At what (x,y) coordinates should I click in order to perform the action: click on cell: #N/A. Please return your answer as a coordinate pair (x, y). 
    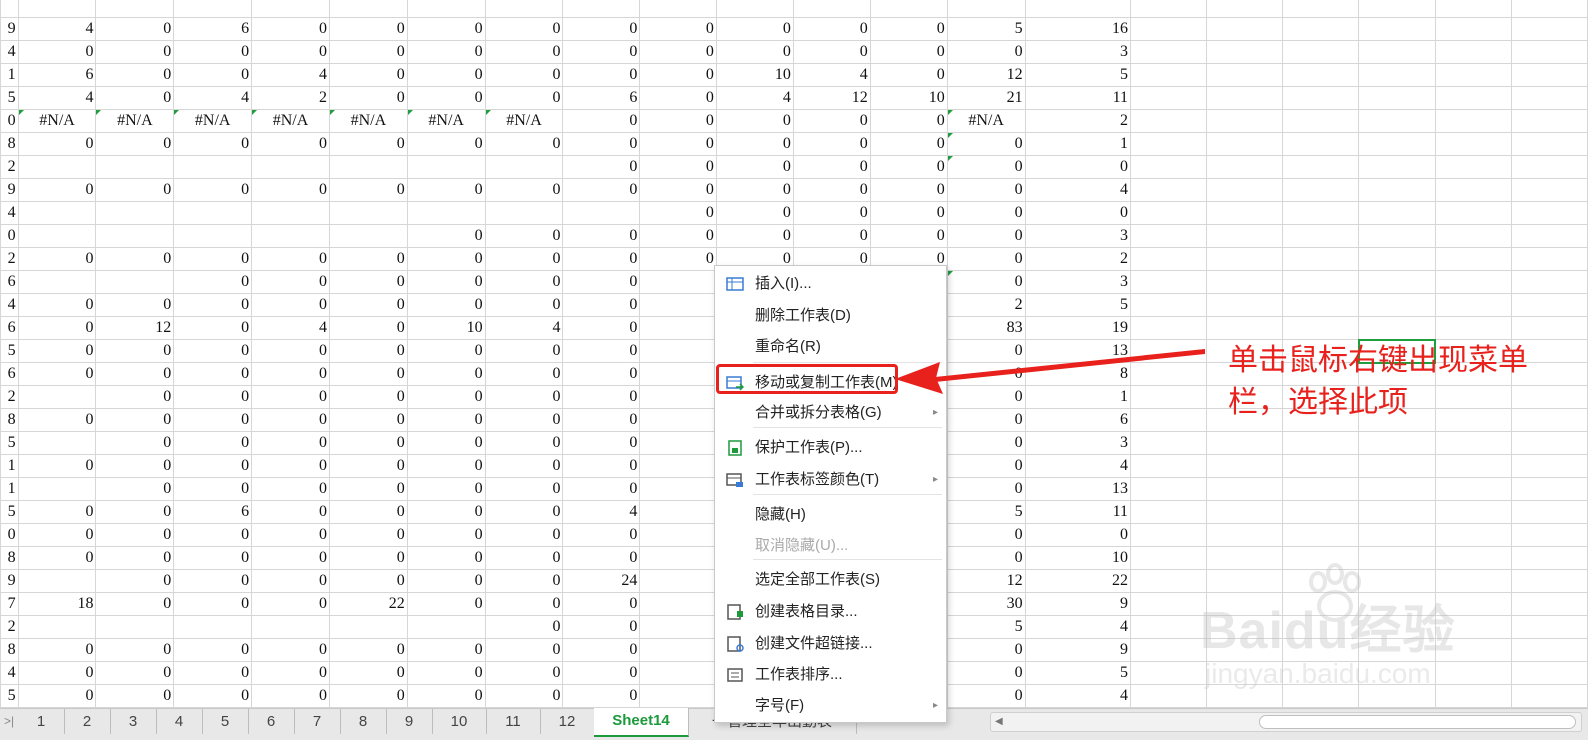
    Looking at the image, I should click on (290, 121).